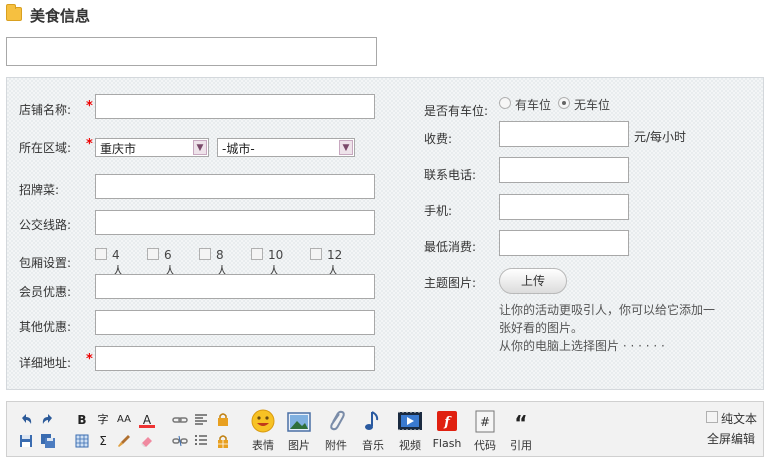  What do you see at coordinates (263, 421) in the screenshot?
I see `emoji-icon` at bounding box center [263, 421].